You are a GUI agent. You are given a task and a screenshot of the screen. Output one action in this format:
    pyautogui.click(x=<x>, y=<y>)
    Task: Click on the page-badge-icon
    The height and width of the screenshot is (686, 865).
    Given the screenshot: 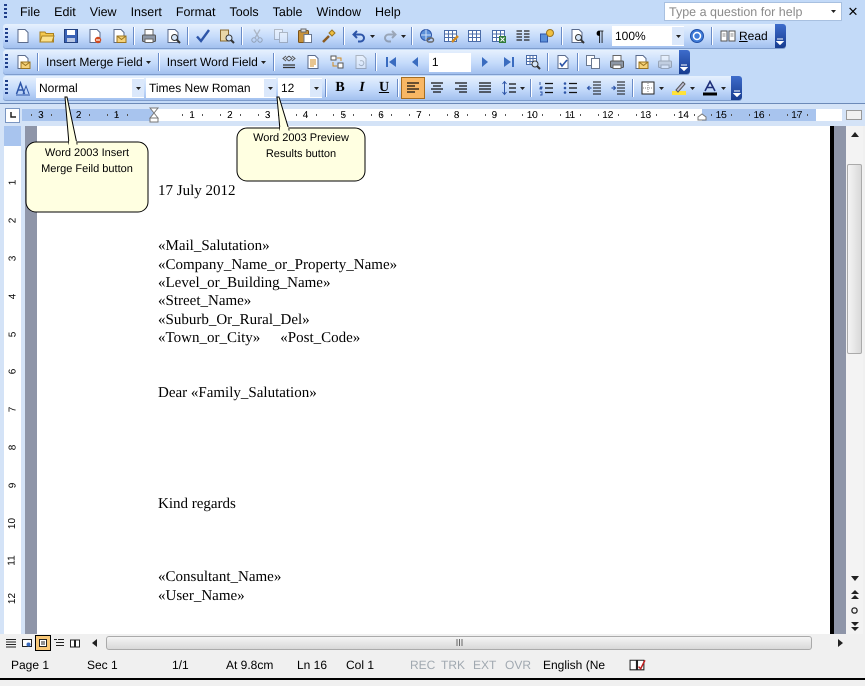 What is the action you would take?
    pyautogui.click(x=95, y=36)
    